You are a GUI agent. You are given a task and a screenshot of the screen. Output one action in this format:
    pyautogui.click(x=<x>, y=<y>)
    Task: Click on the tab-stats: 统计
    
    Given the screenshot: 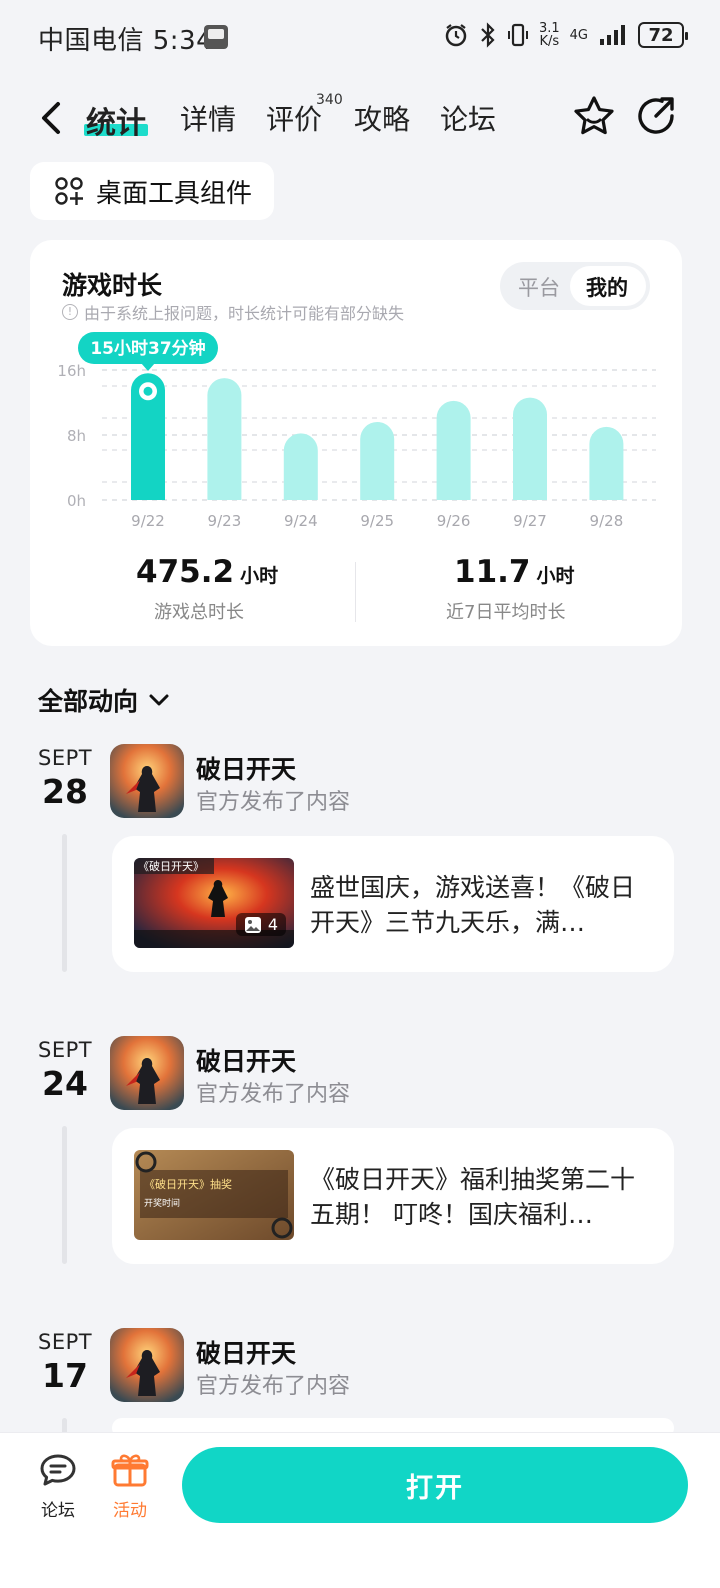 What is the action you would take?
    pyautogui.click(x=116, y=120)
    